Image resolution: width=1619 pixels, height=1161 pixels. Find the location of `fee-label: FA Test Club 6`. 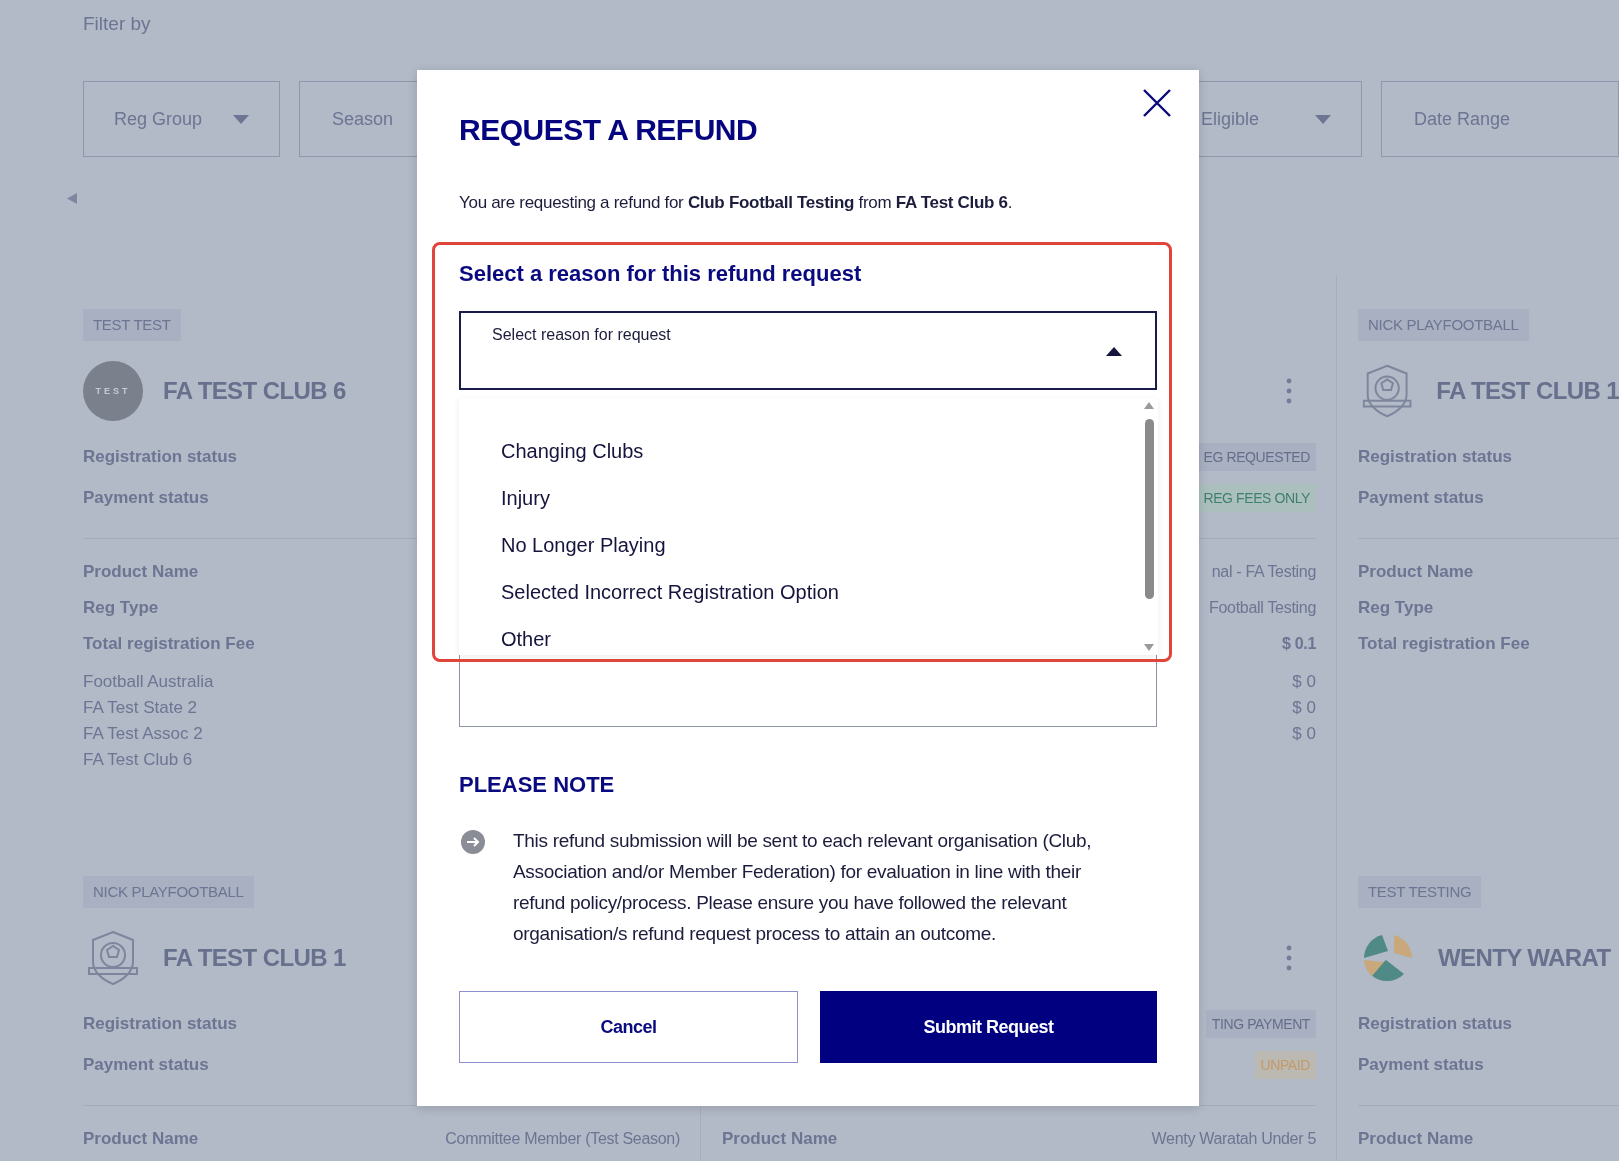

fee-label: FA Test Club 6 is located at coordinates (138, 760).